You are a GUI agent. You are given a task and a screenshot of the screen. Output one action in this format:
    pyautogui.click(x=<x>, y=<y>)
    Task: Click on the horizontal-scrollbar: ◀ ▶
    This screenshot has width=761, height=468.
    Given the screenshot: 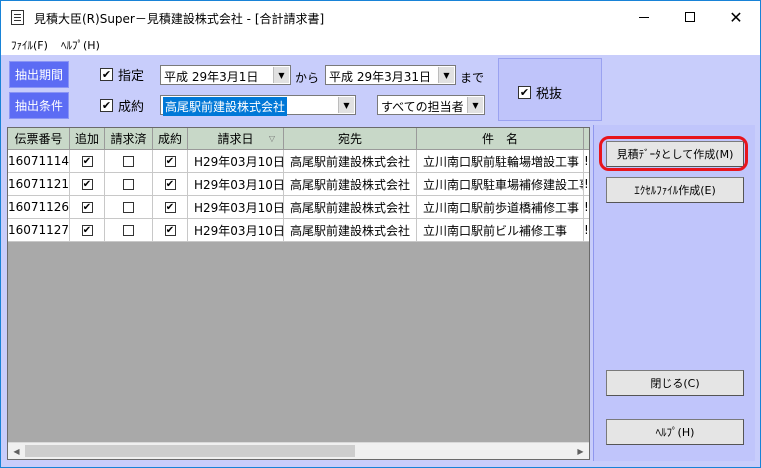 What is the action you would take?
    pyautogui.click(x=298, y=450)
    